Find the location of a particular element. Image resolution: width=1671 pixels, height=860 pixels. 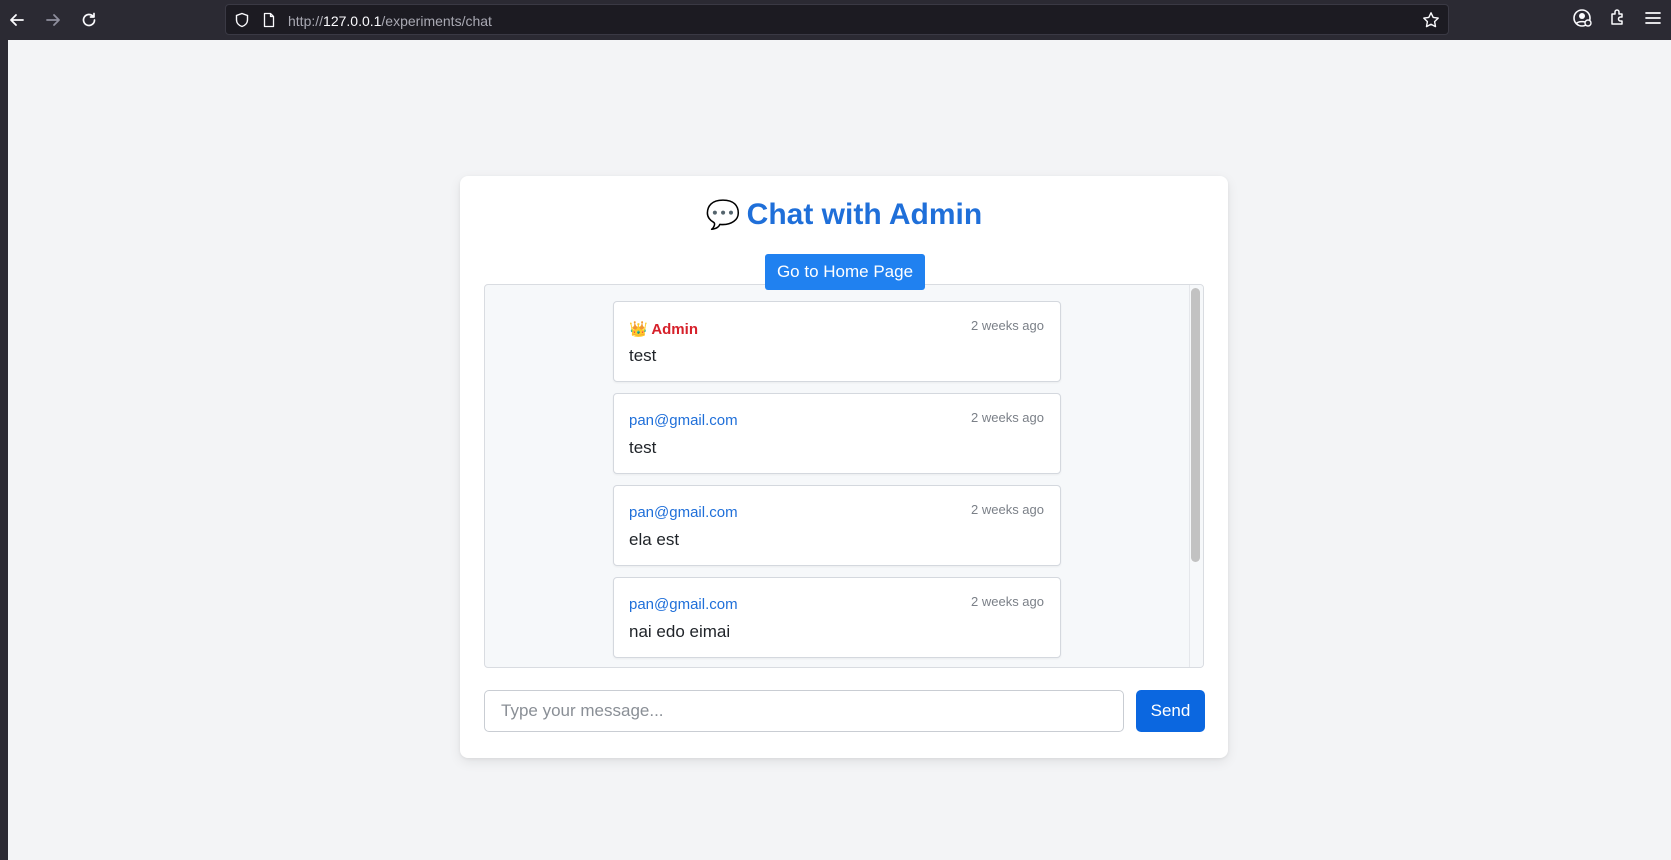

shield-icon is located at coordinates (242, 20).